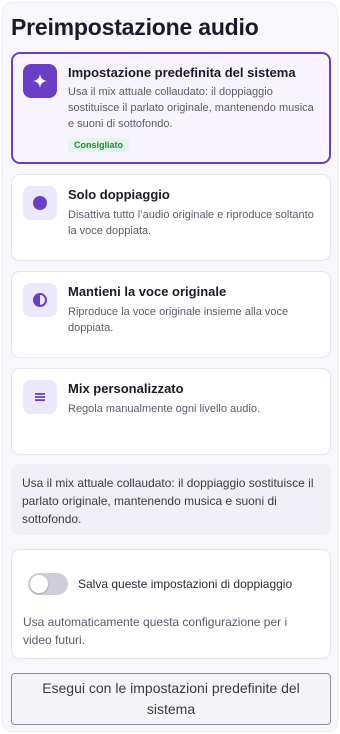 The height and width of the screenshot is (734, 340). I want to click on save-settings-toggle, so click(48, 584).